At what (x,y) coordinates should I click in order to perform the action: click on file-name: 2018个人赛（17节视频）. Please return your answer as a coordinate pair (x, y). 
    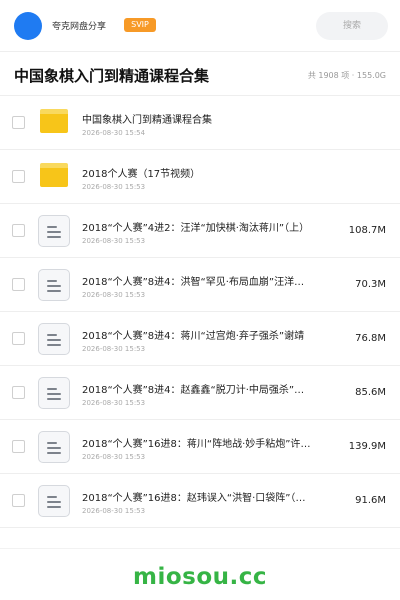
    Looking at the image, I should click on (141, 174).